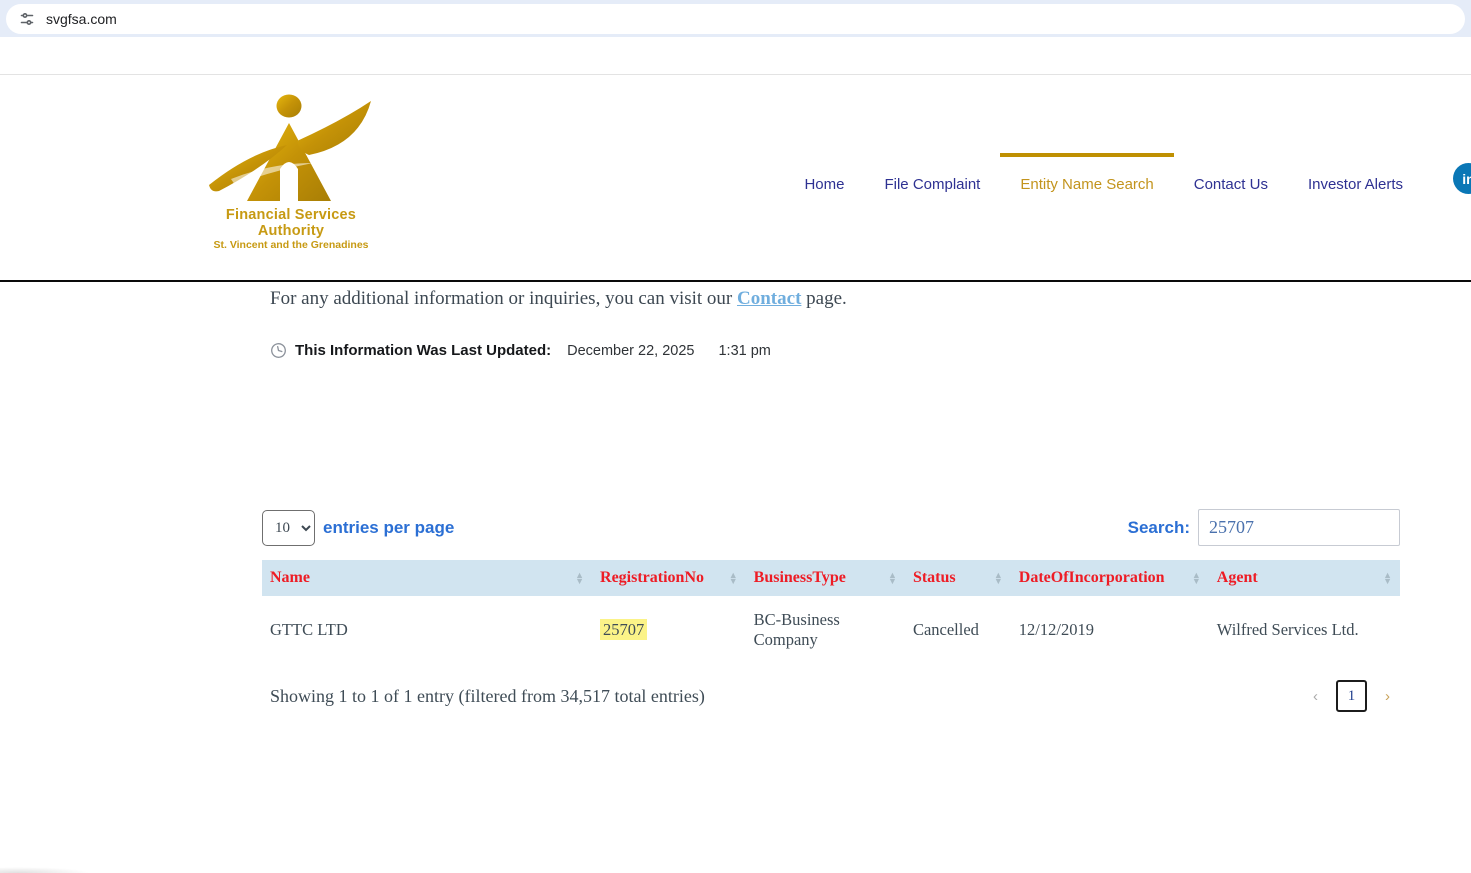 Image resolution: width=1471 pixels, height=873 pixels. What do you see at coordinates (669, 578) in the screenshot?
I see `column-header-registrationno: RegistrationNo ▲ ▼` at bounding box center [669, 578].